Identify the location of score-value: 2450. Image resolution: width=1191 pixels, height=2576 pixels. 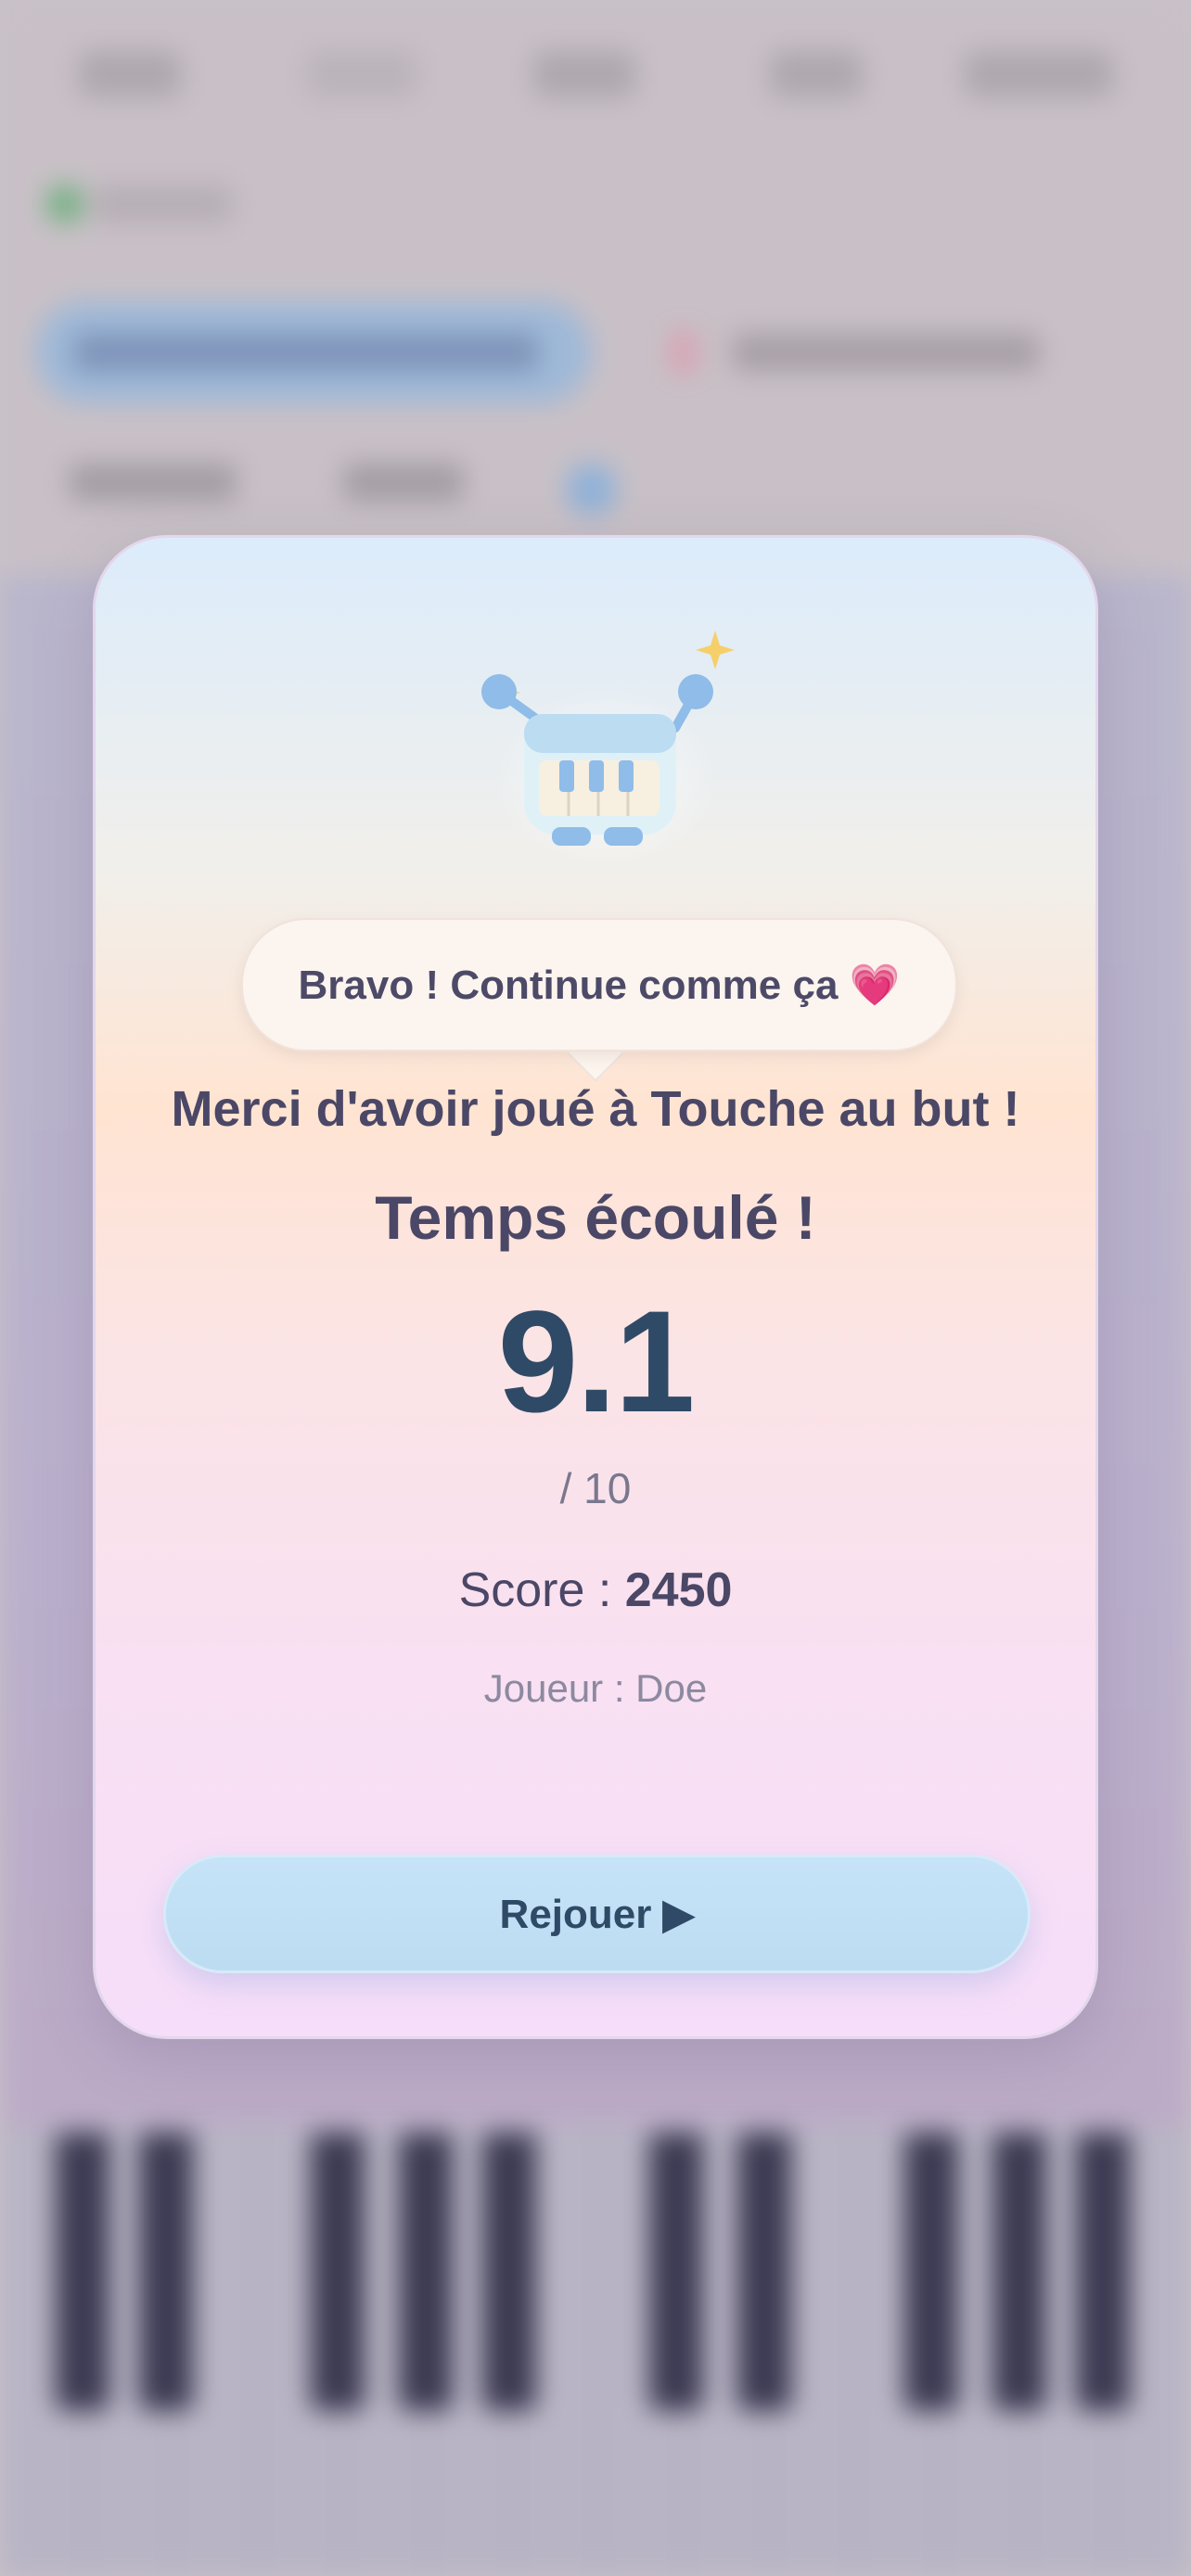
(678, 1590).